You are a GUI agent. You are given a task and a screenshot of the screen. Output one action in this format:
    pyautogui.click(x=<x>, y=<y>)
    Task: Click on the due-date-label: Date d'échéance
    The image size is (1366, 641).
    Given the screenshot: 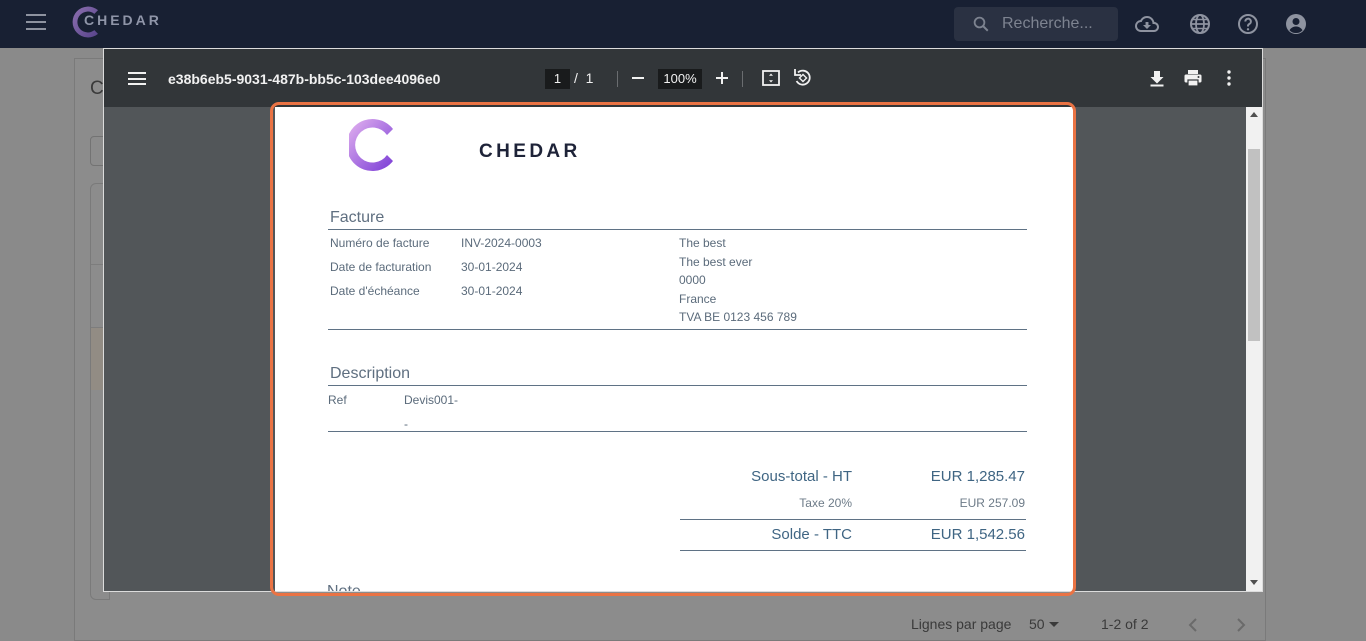 What is the action you would take?
    pyautogui.click(x=375, y=291)
    